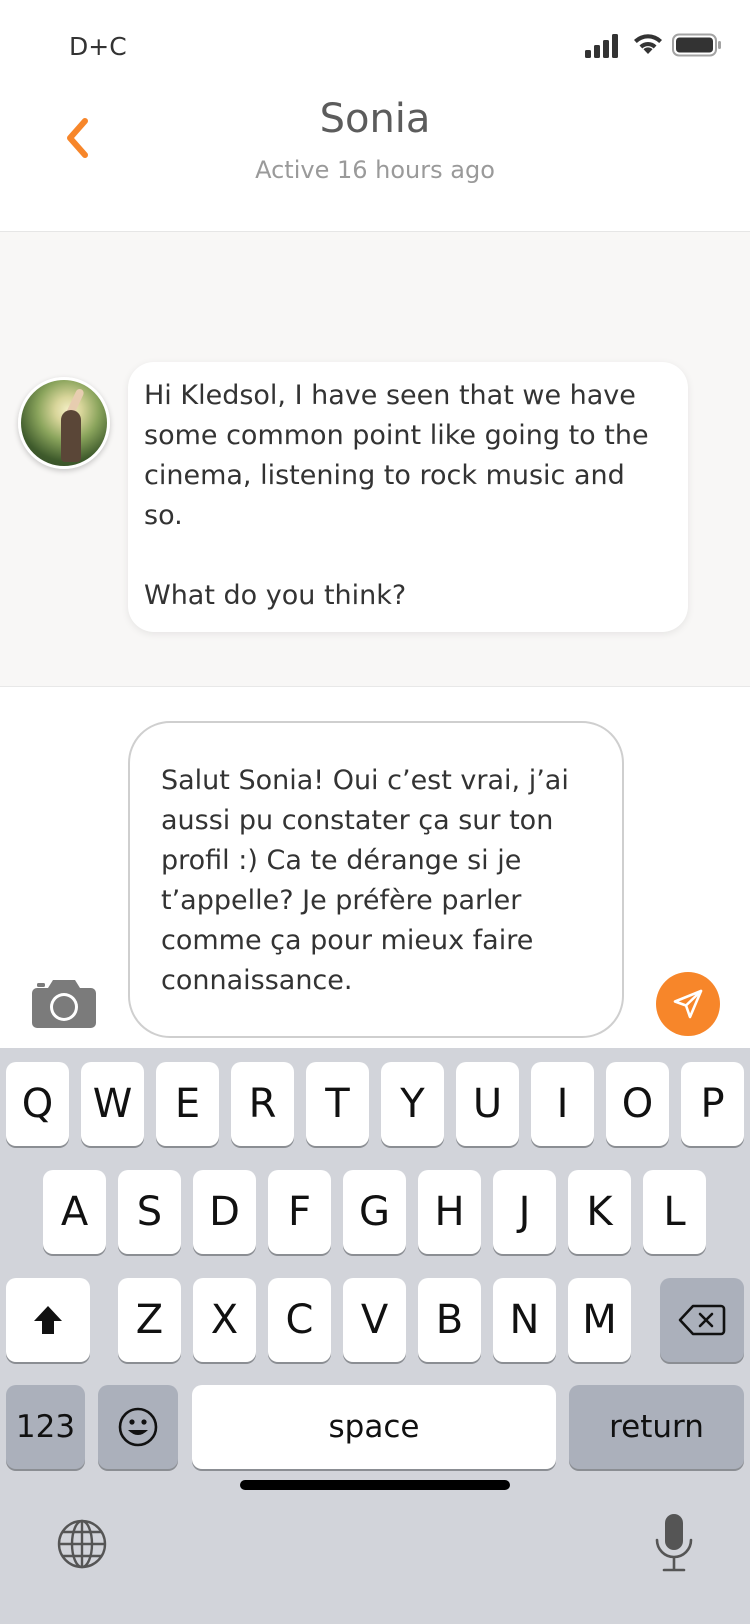 This screenshot has width=750, height=1624. What do you see at coordinates (64, 423) in the screenshot?
I see `avatar` at bounding box center [64, 423].